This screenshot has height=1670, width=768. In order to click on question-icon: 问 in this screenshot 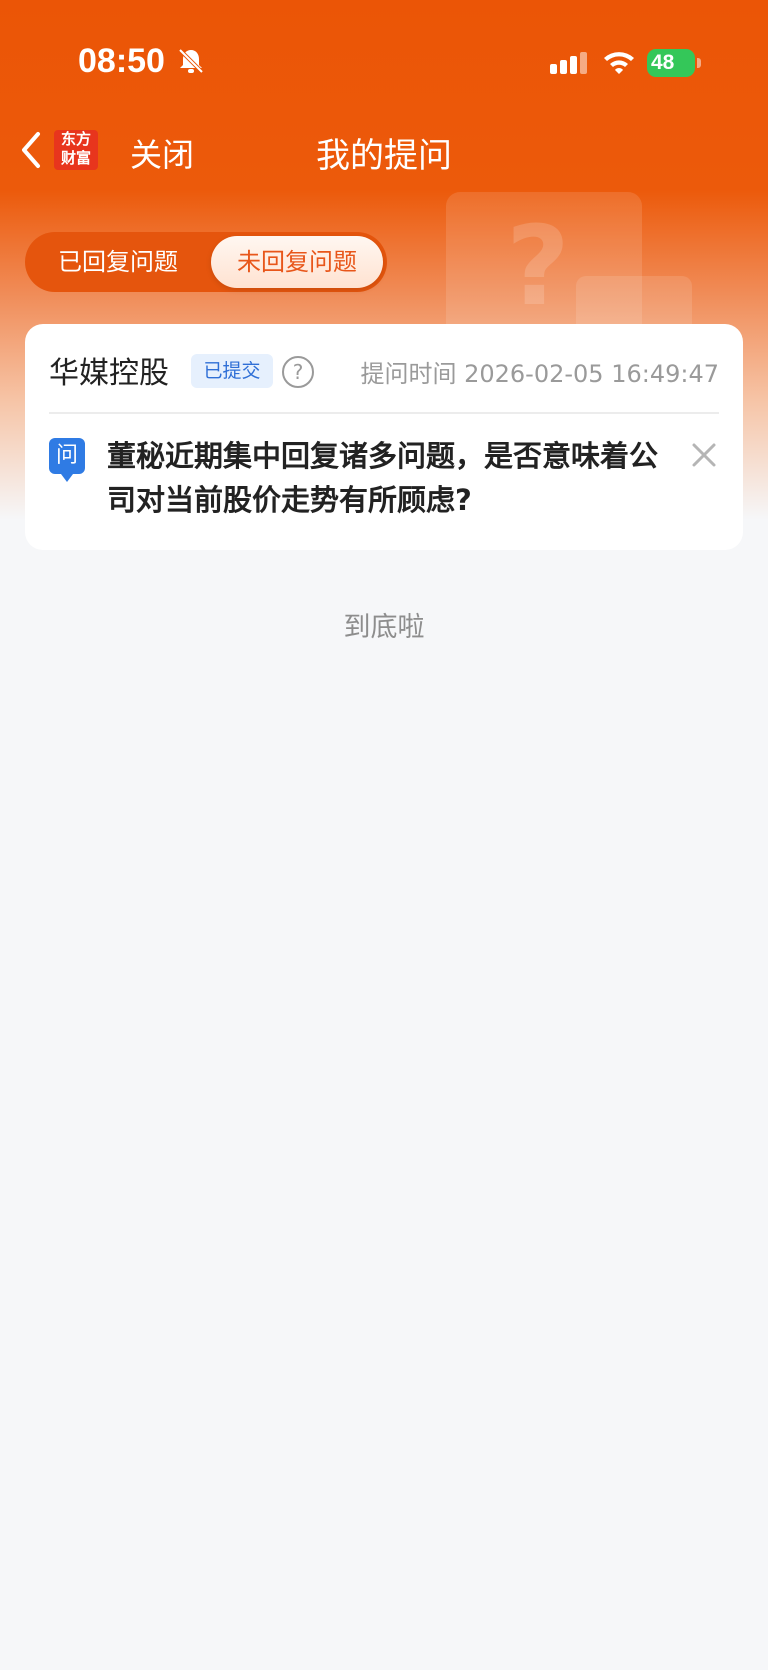, I will do `click(67, 460)`.